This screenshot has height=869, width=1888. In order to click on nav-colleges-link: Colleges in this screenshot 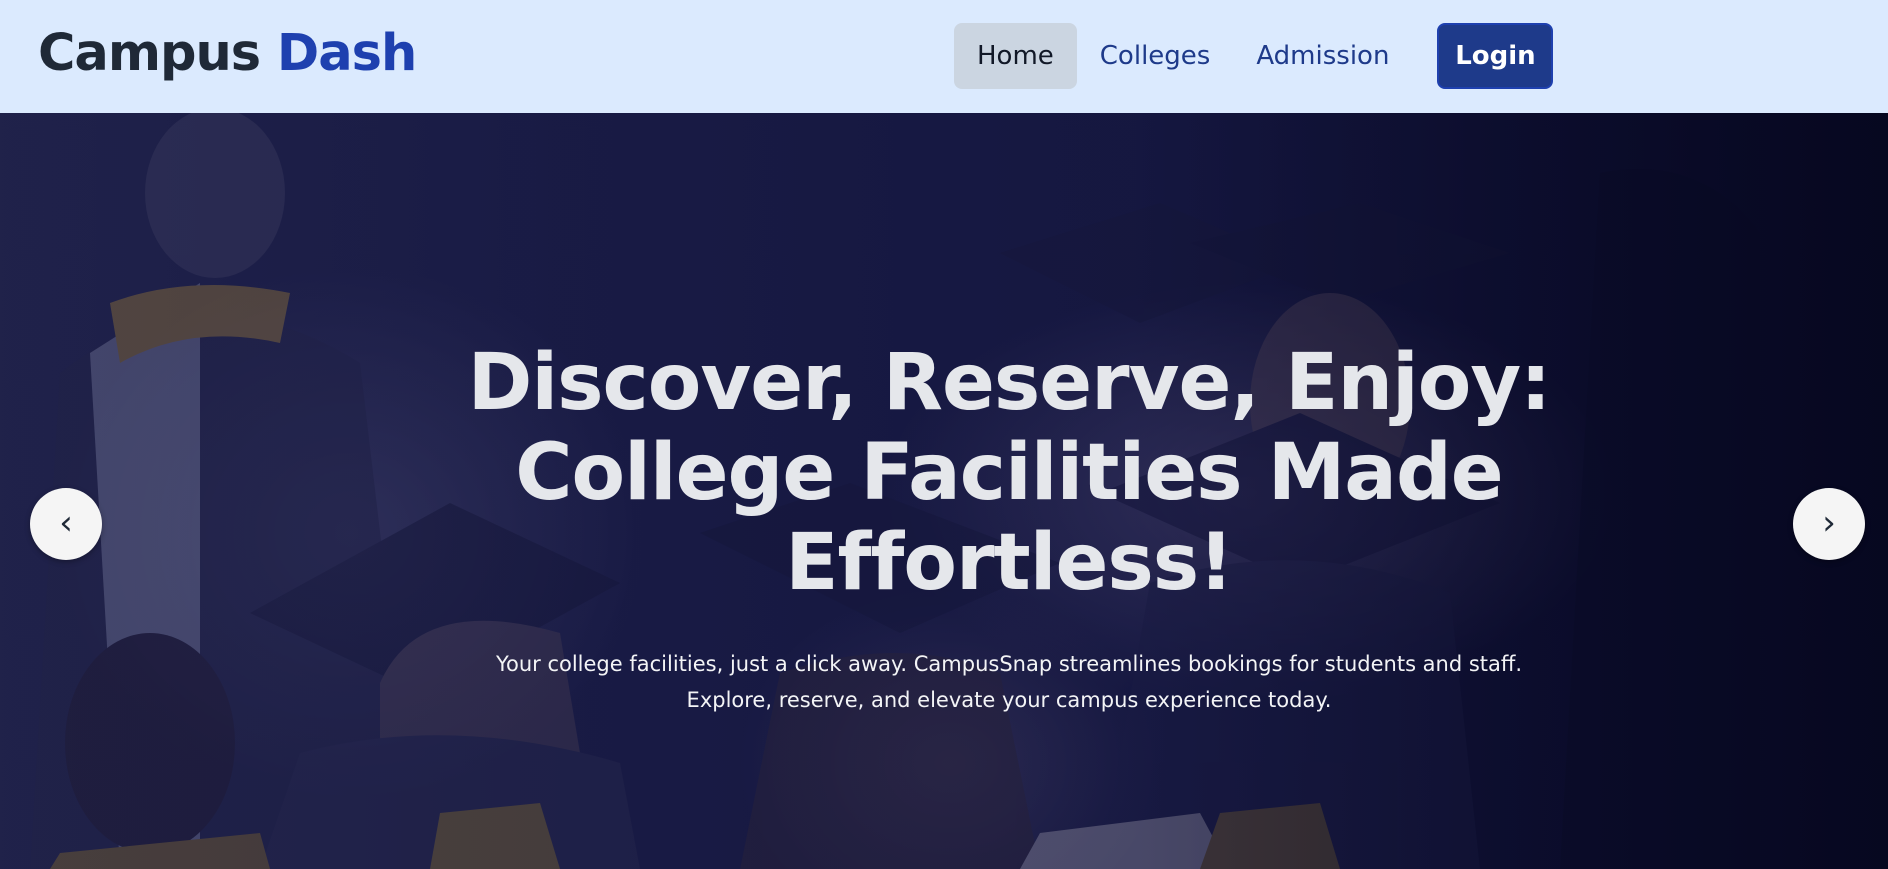, I will do `click(1155, 56)`.